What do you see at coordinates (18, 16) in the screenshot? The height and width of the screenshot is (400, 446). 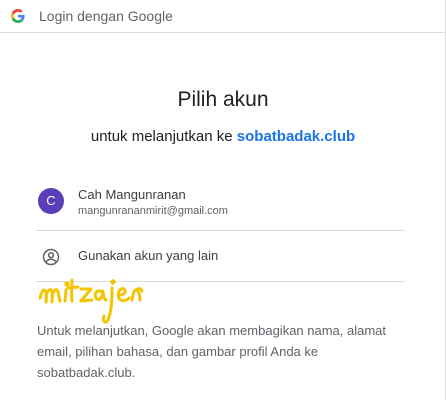 I see `google-g-icon` at bounding box center [18, 16].